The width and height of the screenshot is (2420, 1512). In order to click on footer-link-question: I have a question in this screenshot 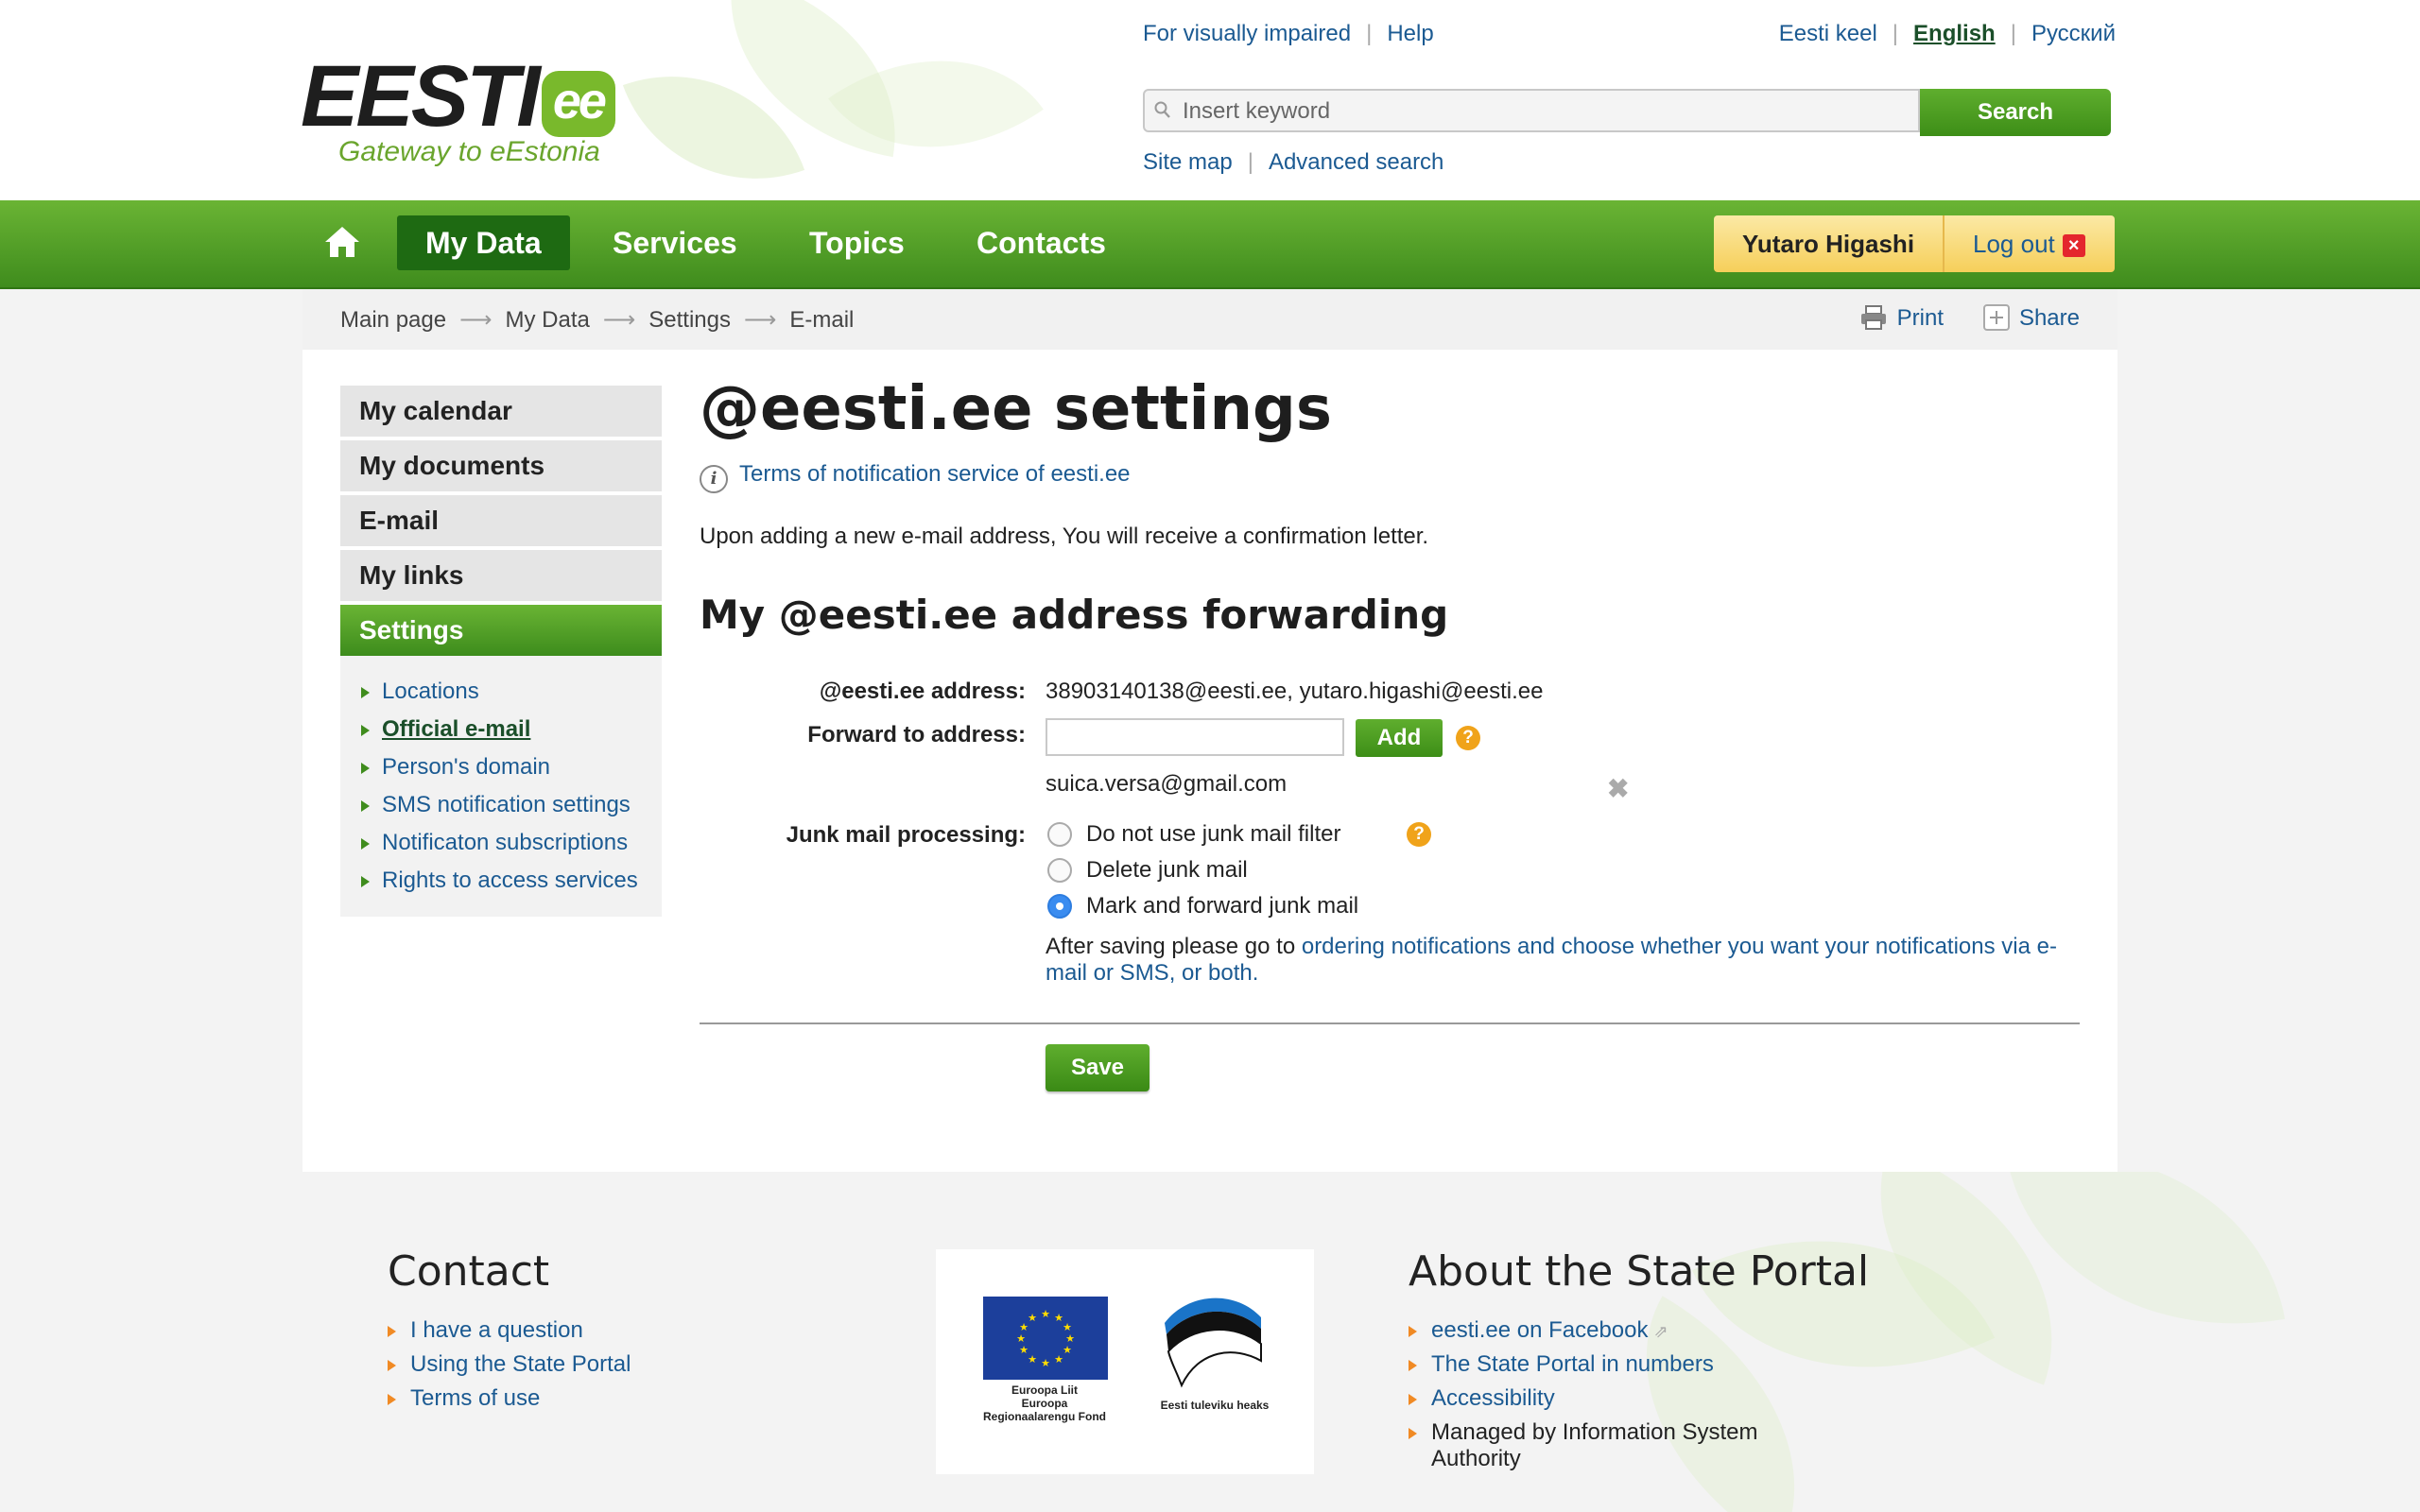, I will do `click(486, 1330)`.